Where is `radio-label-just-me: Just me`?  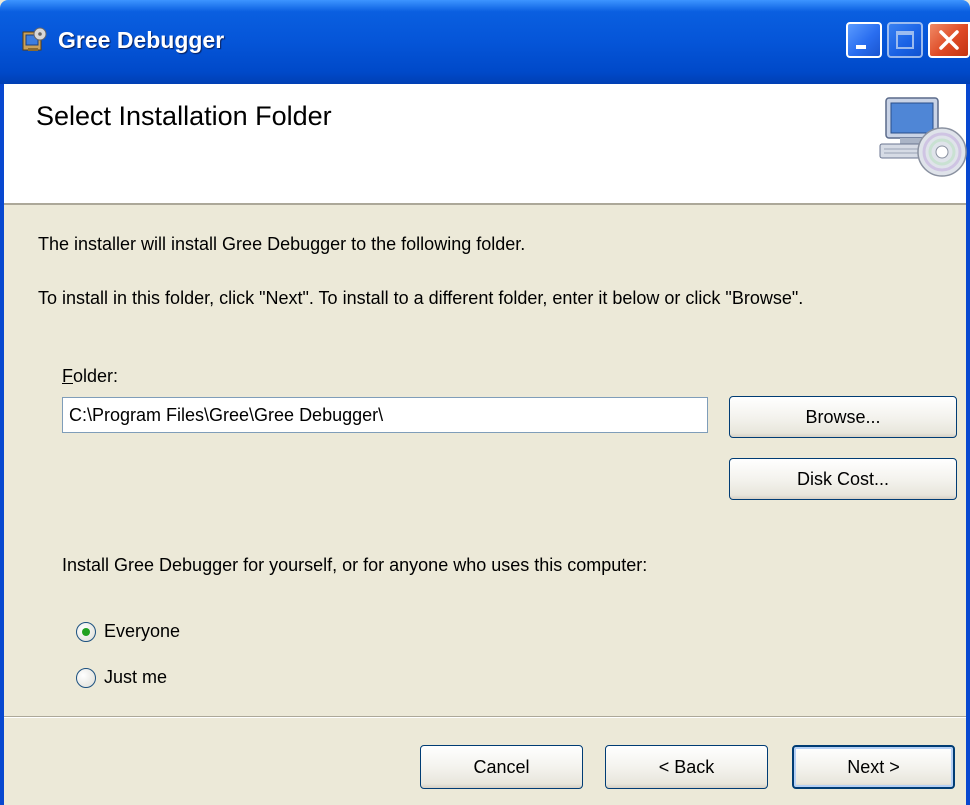 radio-label-just-me: Just me is located at coordinates (136, 677).